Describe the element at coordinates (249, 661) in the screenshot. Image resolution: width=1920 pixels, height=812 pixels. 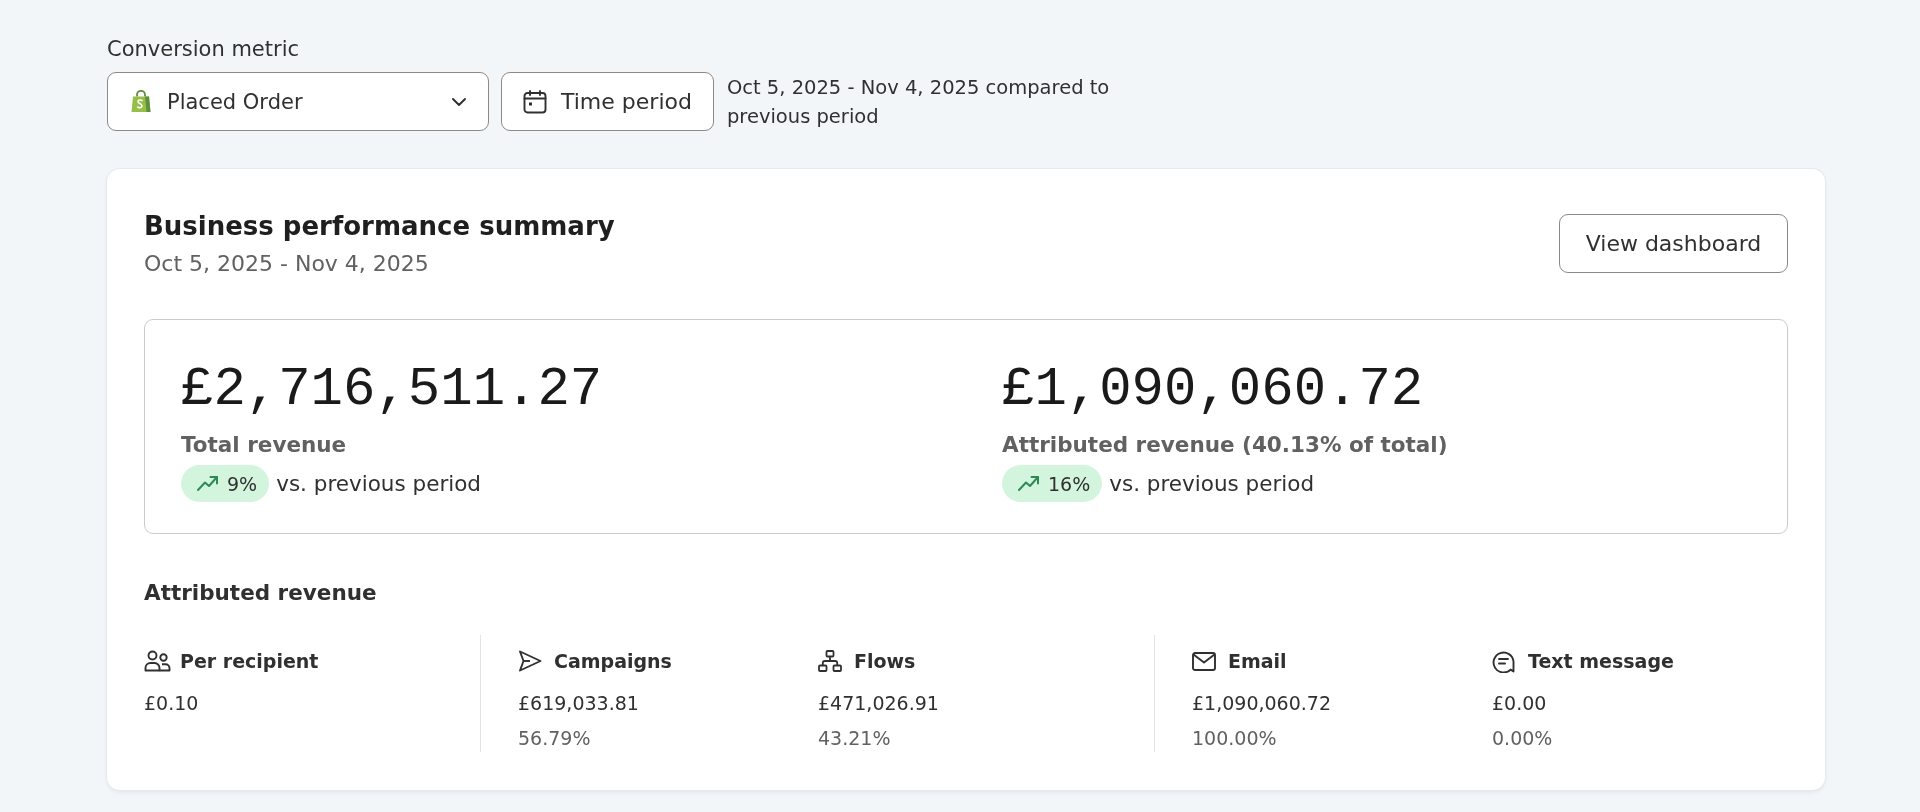
I see `stat-title: Per recipient` at that location.